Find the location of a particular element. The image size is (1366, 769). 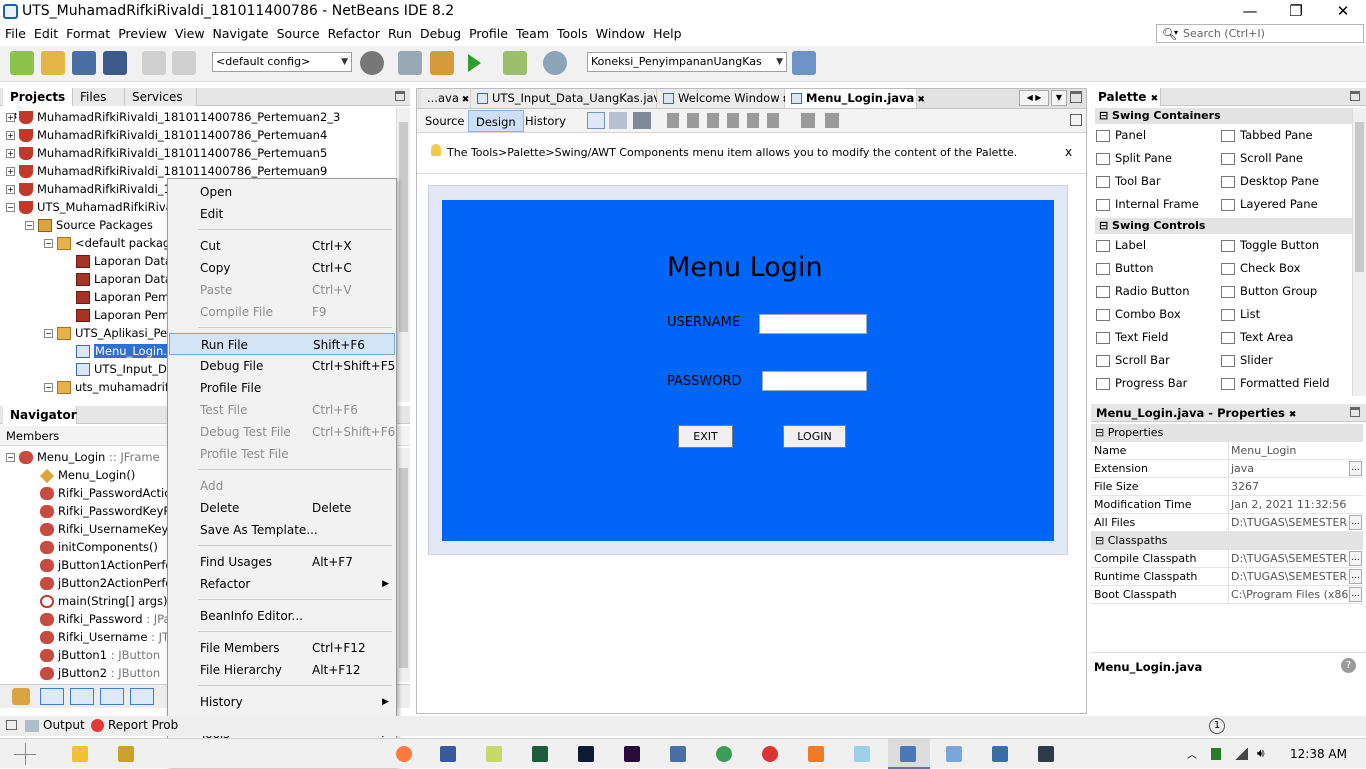

property-value: Jan 2, 2021 11:32:56 PM is located at coordinates (1288, 504).